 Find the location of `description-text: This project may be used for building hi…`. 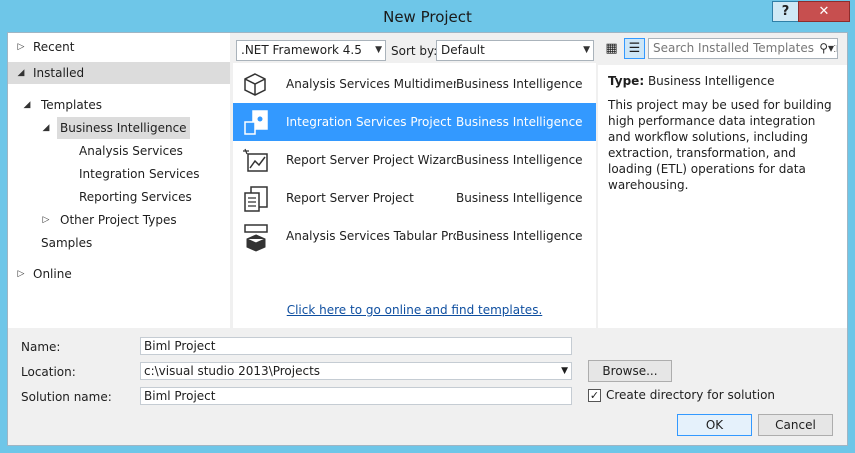

description-text: This project may be used for building hi… is located at coordinates (720, 145).